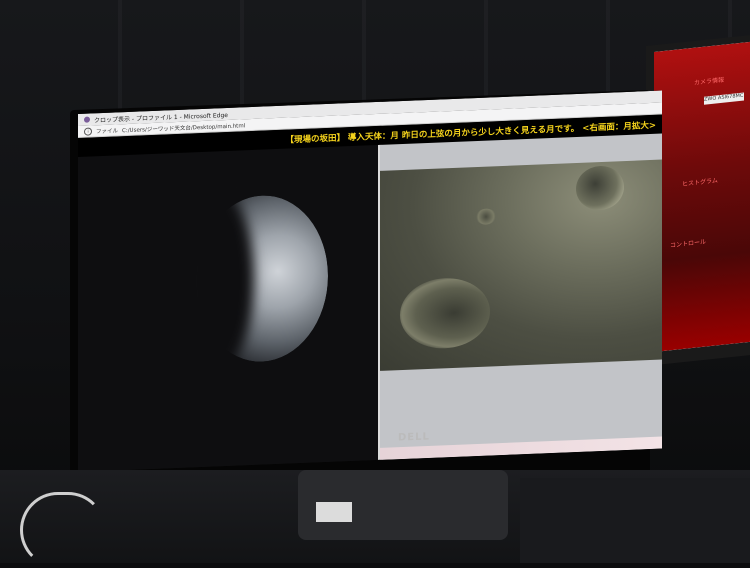 Image resolution: width=750 pixels, height=568 pixels. I want to click on dell-logo: DELL, so click(414, 437).